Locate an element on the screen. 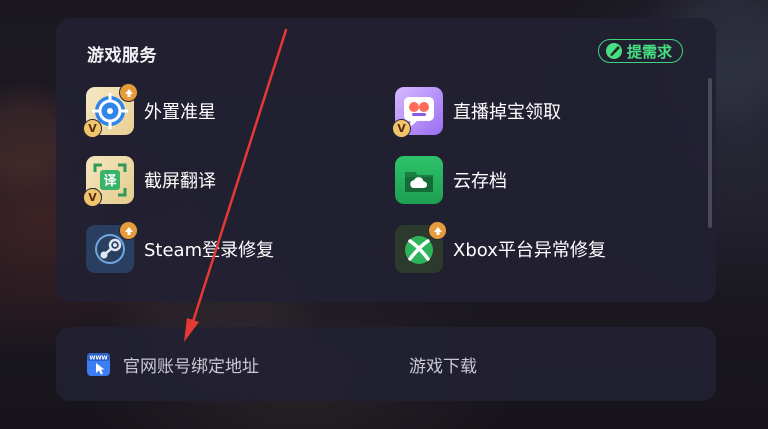 The image size is (768, 429). service-label: Steam登录修复 is located at coordinates (209, 250).